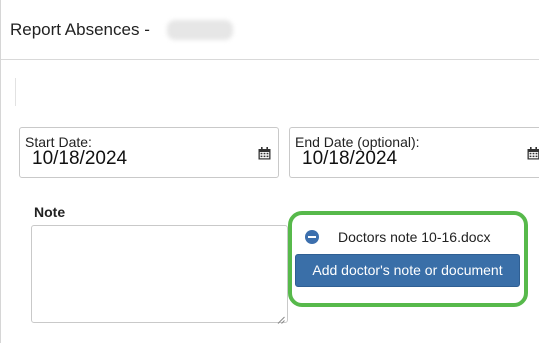  Describe the element at coordinates (312, 239) in the screenshot. I see `remove-circle-icon` at that location.